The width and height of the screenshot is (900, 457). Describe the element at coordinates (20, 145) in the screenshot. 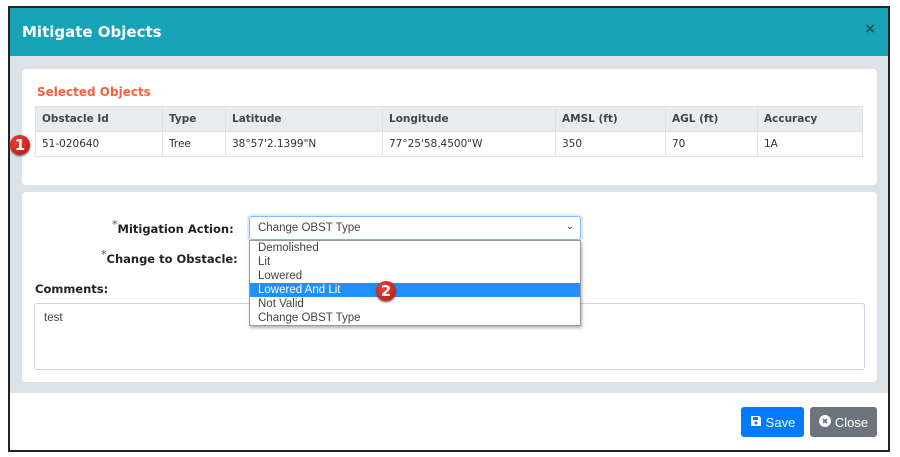

I see `annotation-badge-1: 1` at that location.